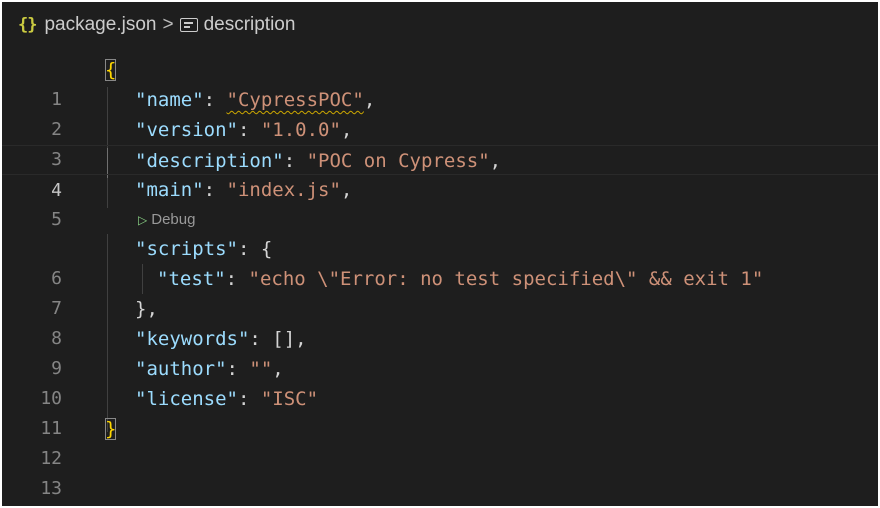  Describe the element at coordinates (289, 399) in the screenshot. I see `json-value: "ISC"` at that location.